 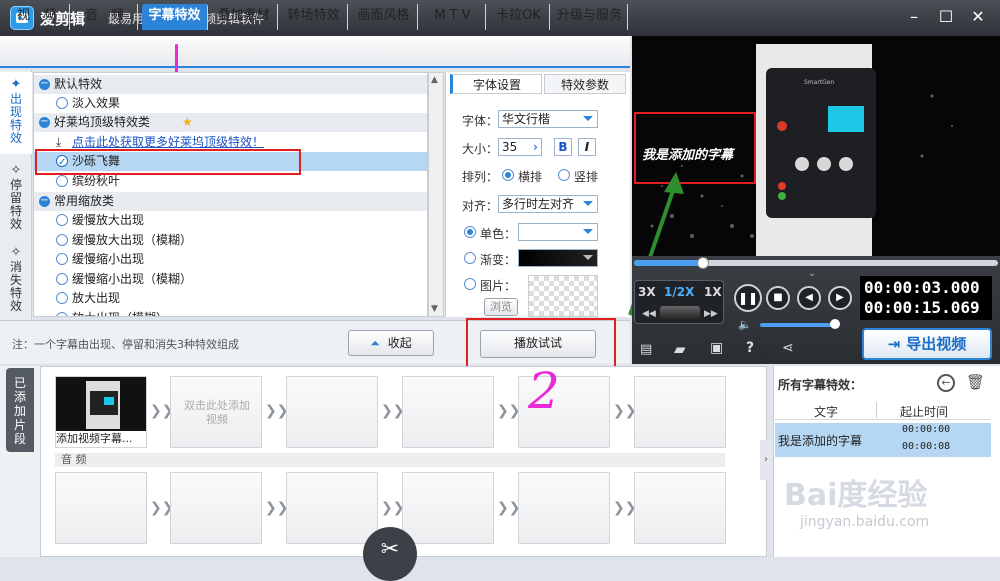 What do you see at coordinates (788, 348) in the screenshot?
I see `share-icon: ⋖` at bounding box center [788, 348].